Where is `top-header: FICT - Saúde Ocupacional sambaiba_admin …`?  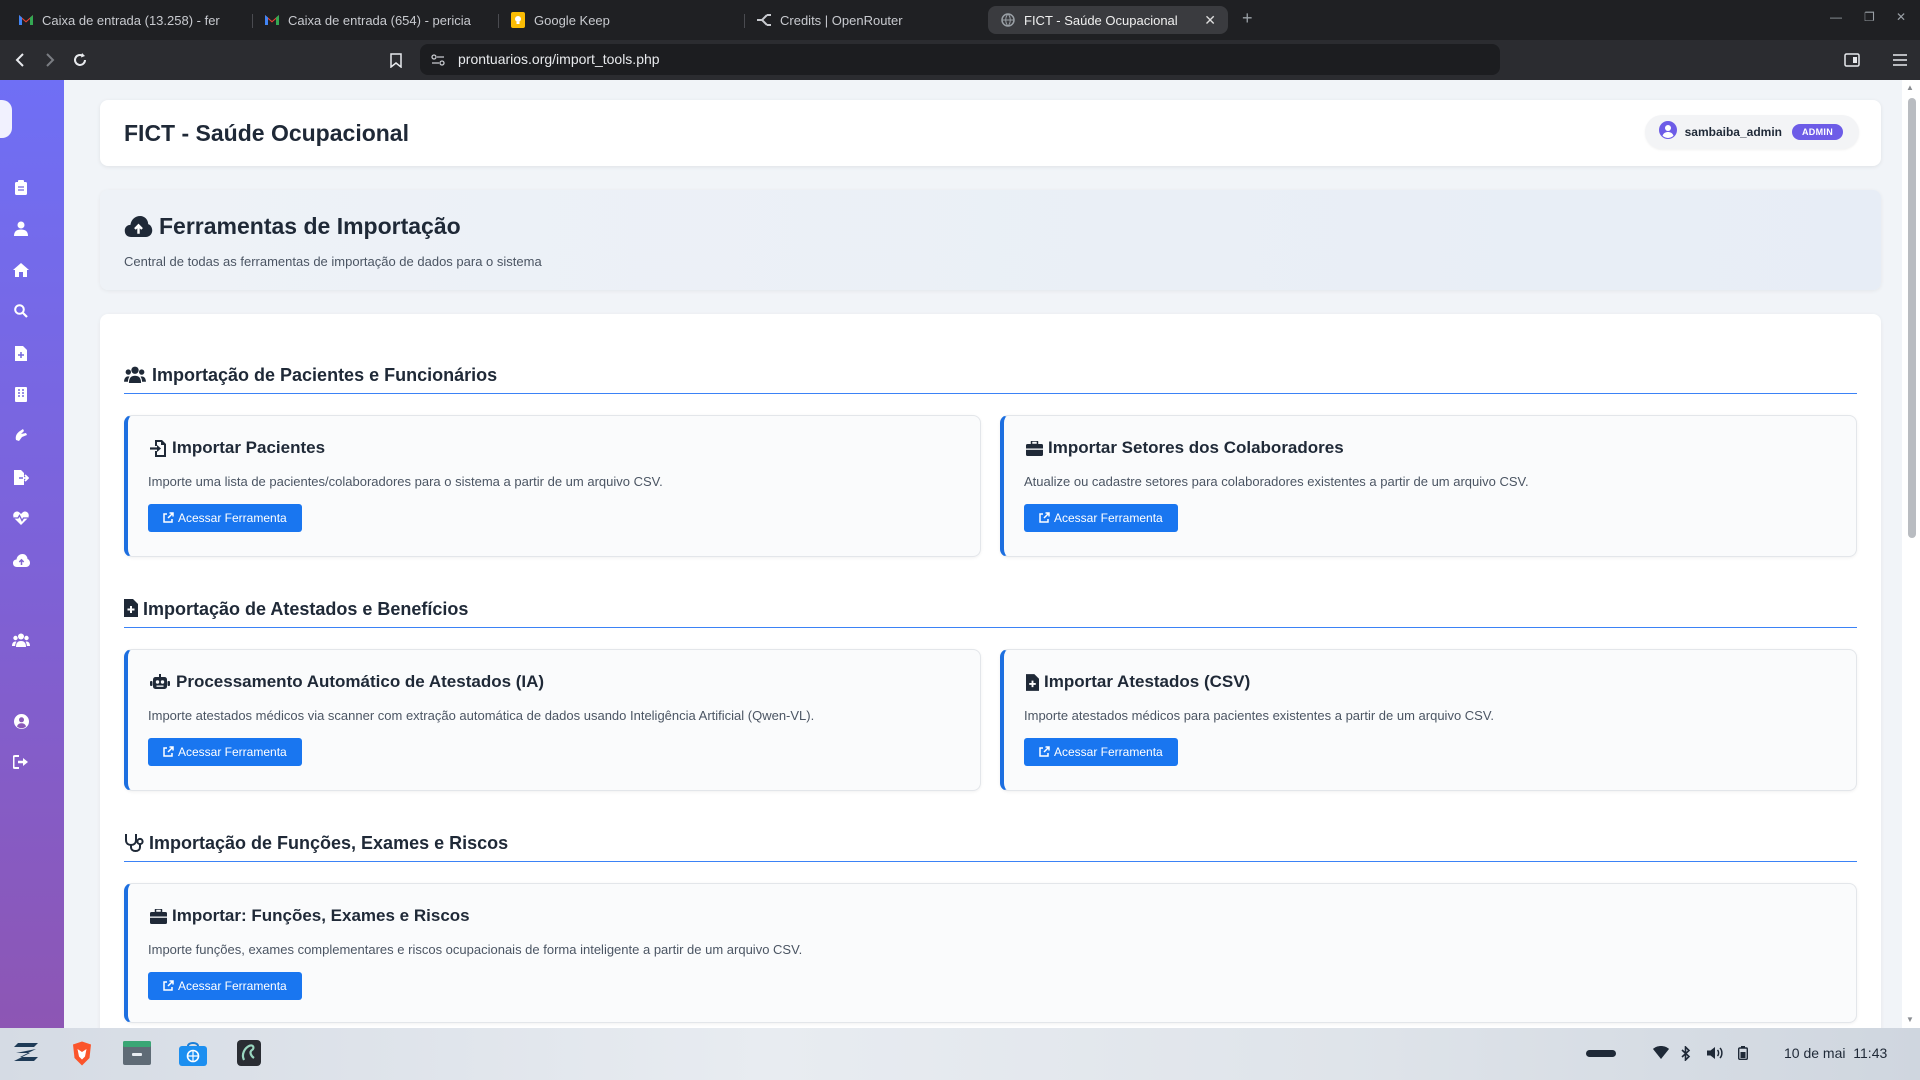 top-header: FICT - Saúde Ocupacional sambaiba_admin … is located at coordinates (990, 133).